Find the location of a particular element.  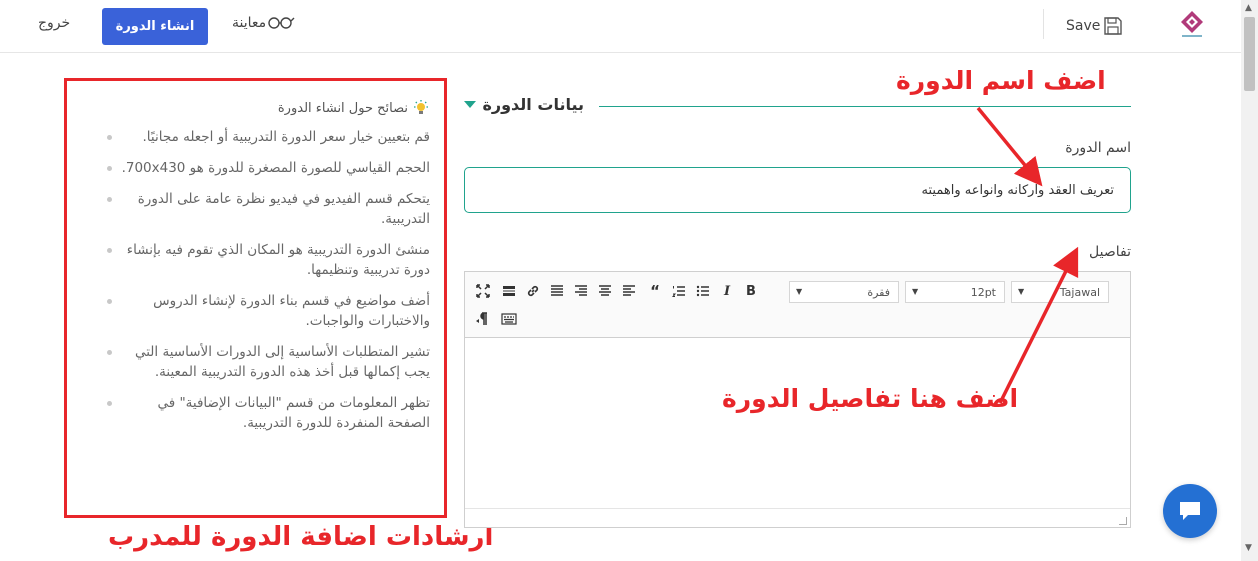

tips-title-text: نصائح حول انشاء الدورة is located at coordinates (342, 108).